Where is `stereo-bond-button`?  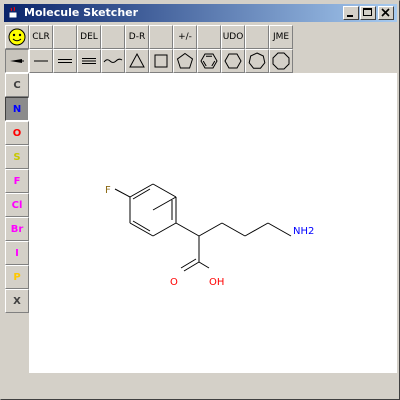 stereo-bond-button is located at coordinates (17, 61).